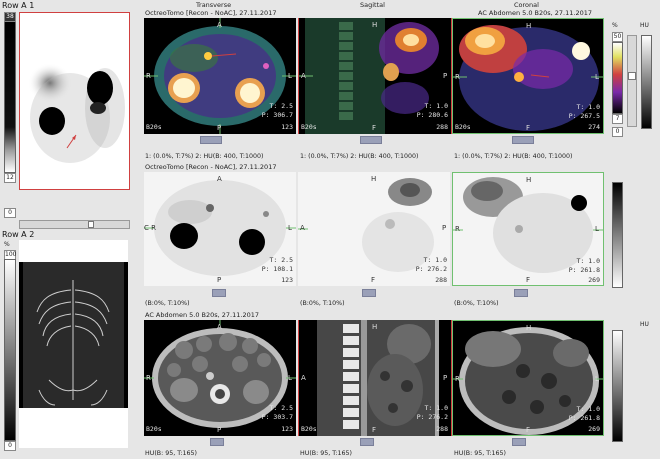 Image resolution: width=660 pixels, height=459 pixels. Describe the element at coordinates (309, 127) in the screenshot. I see `fused-sag-kernel: B20s` at that location.